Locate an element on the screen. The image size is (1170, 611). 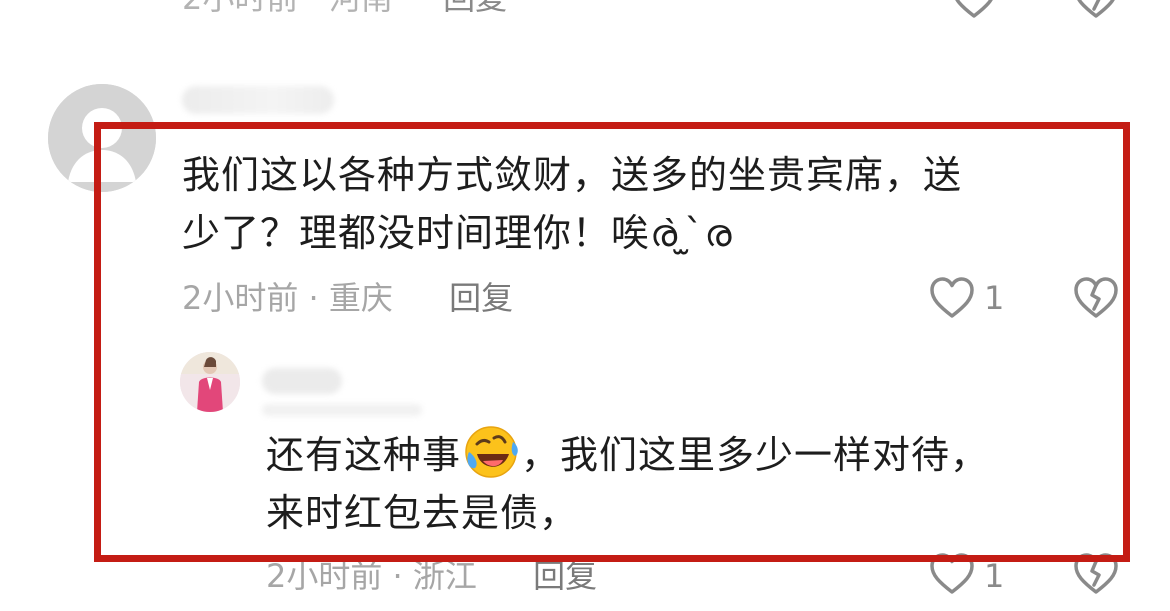
reply-avatar is located at coordinates (210, 382).